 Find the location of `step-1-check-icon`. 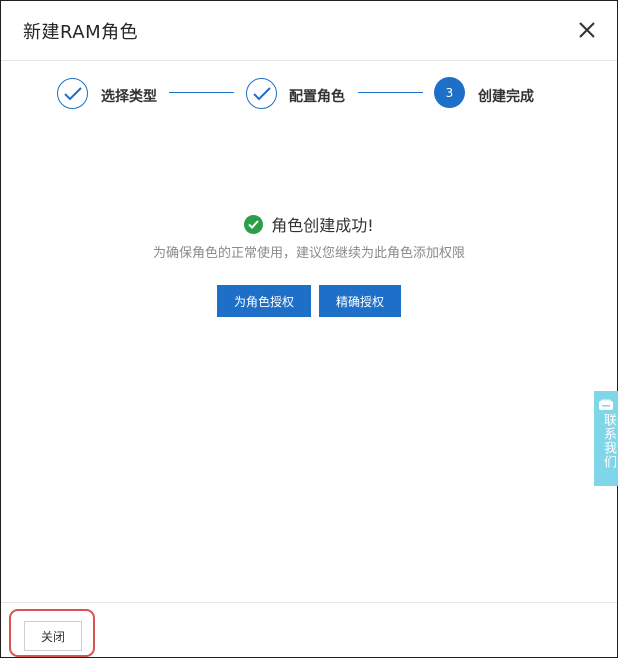

step-1-check-icon is located at coordinates (72, 93).